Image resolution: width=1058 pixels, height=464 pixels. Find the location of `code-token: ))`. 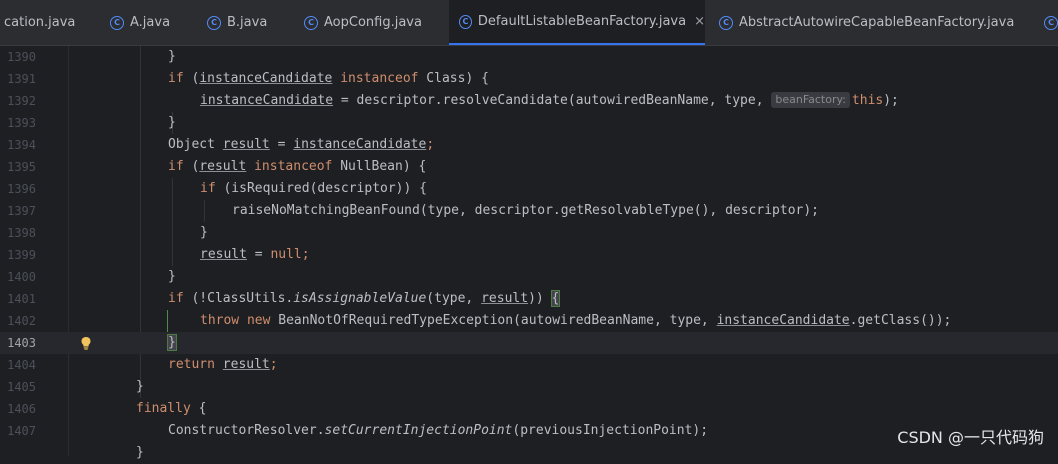

code-token: )) is located at coordinates (540, 298).